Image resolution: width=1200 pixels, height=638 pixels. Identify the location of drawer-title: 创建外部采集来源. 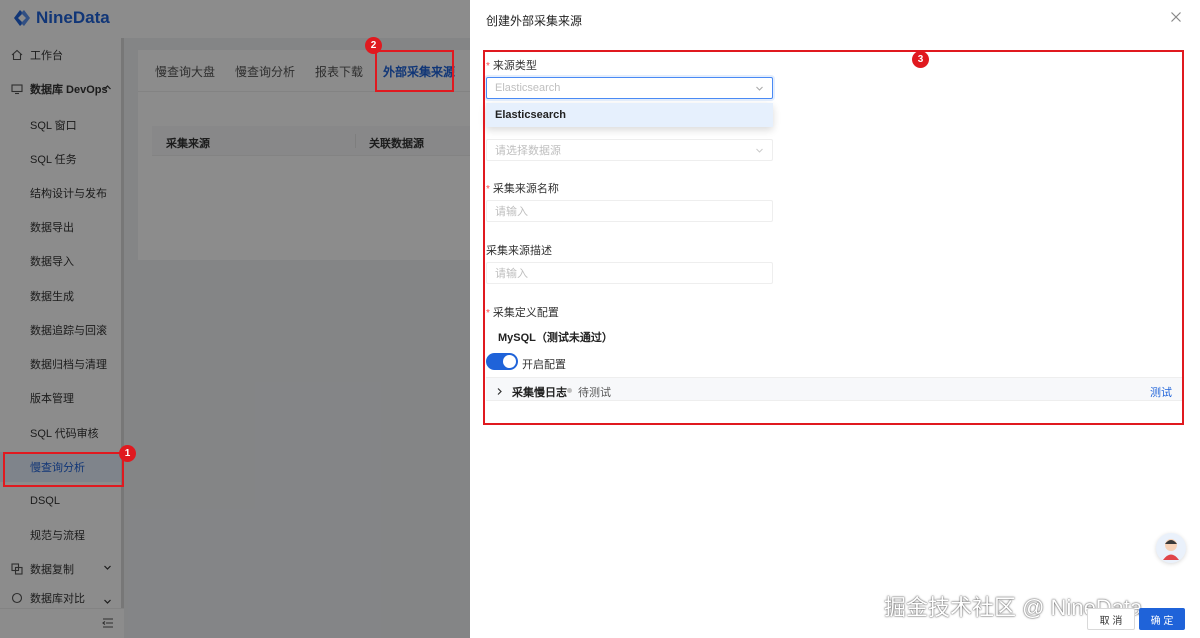
(534, 21).